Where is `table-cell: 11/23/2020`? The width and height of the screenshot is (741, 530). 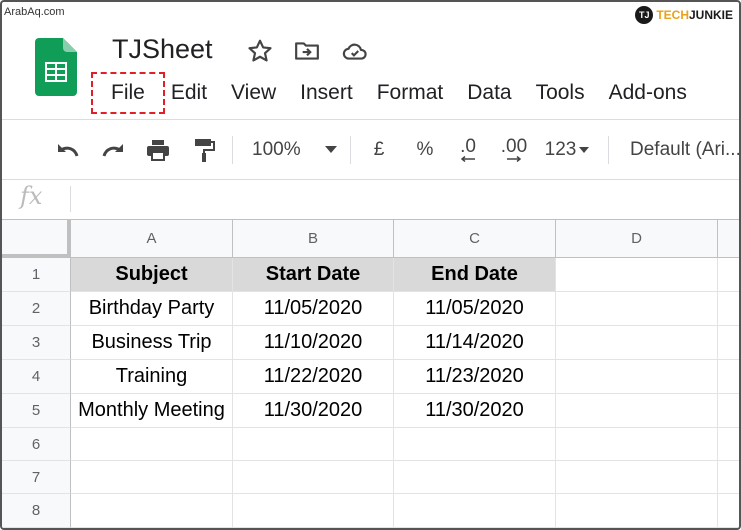
table-cell: 11/23/2020 is located at coordinates (475, 377).